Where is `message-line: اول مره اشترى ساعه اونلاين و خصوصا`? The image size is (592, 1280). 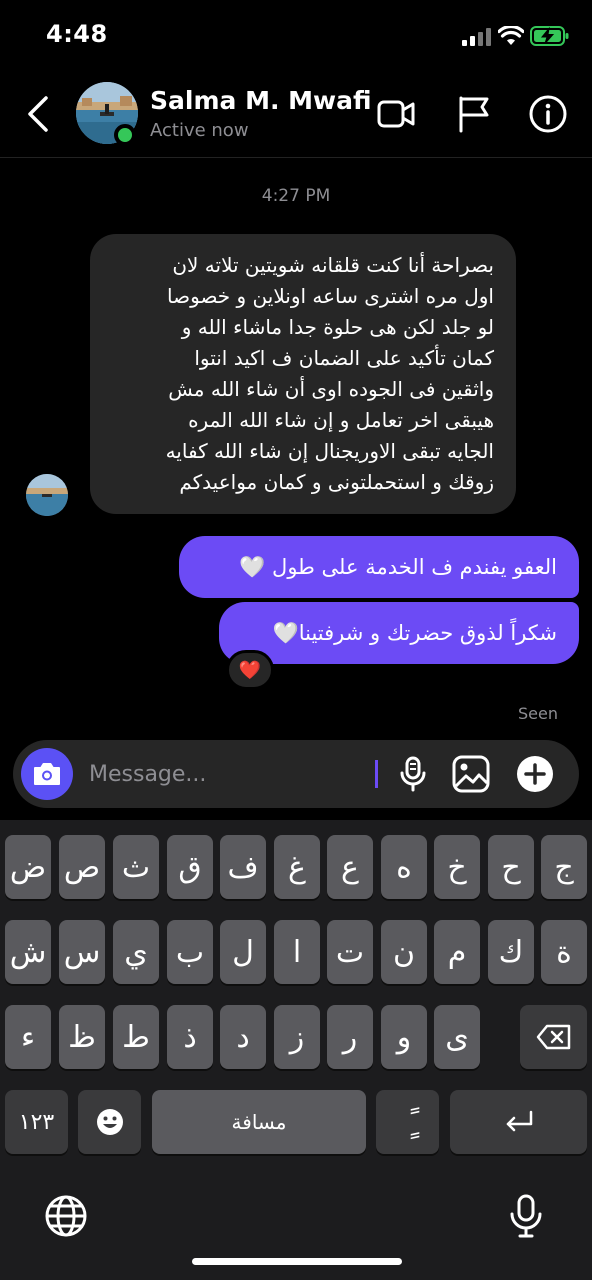 message-line: اول مره اشترى ساعه اونلاين و خصوصا is located at coordinates (330, 296).